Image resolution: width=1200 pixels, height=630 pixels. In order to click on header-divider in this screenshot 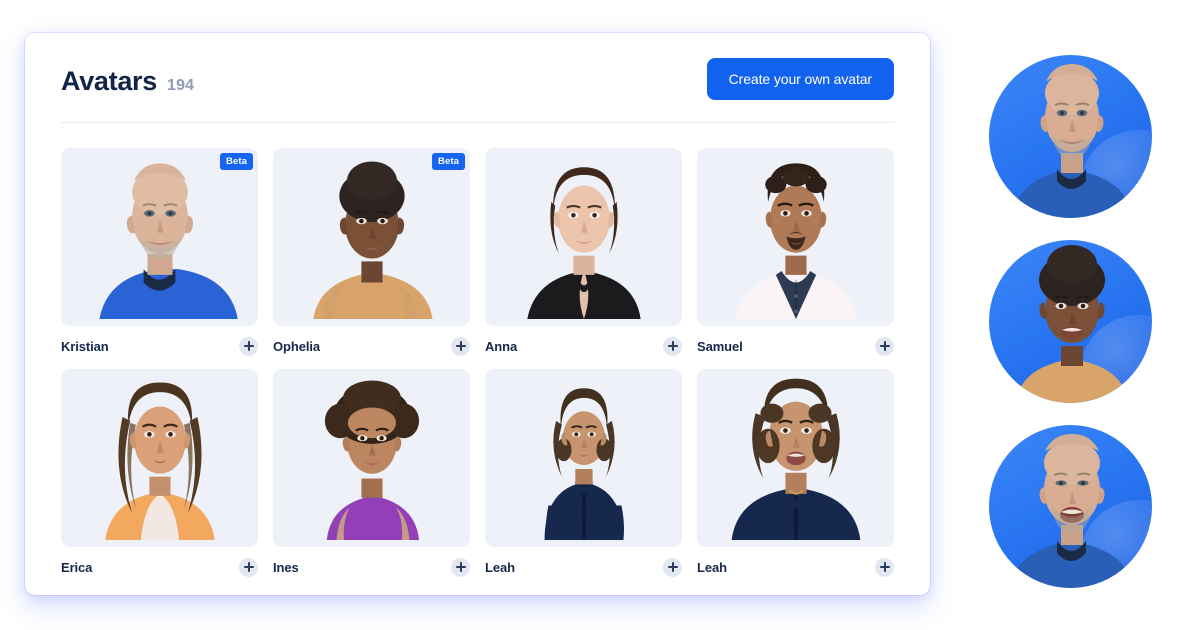, I will do `click(477, 122)`.